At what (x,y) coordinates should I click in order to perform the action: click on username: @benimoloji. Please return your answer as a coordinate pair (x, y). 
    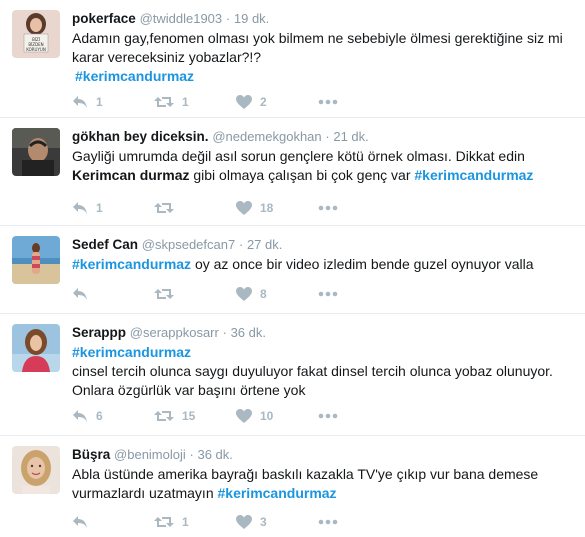
    Looking at the image, I should click on (150, 454).